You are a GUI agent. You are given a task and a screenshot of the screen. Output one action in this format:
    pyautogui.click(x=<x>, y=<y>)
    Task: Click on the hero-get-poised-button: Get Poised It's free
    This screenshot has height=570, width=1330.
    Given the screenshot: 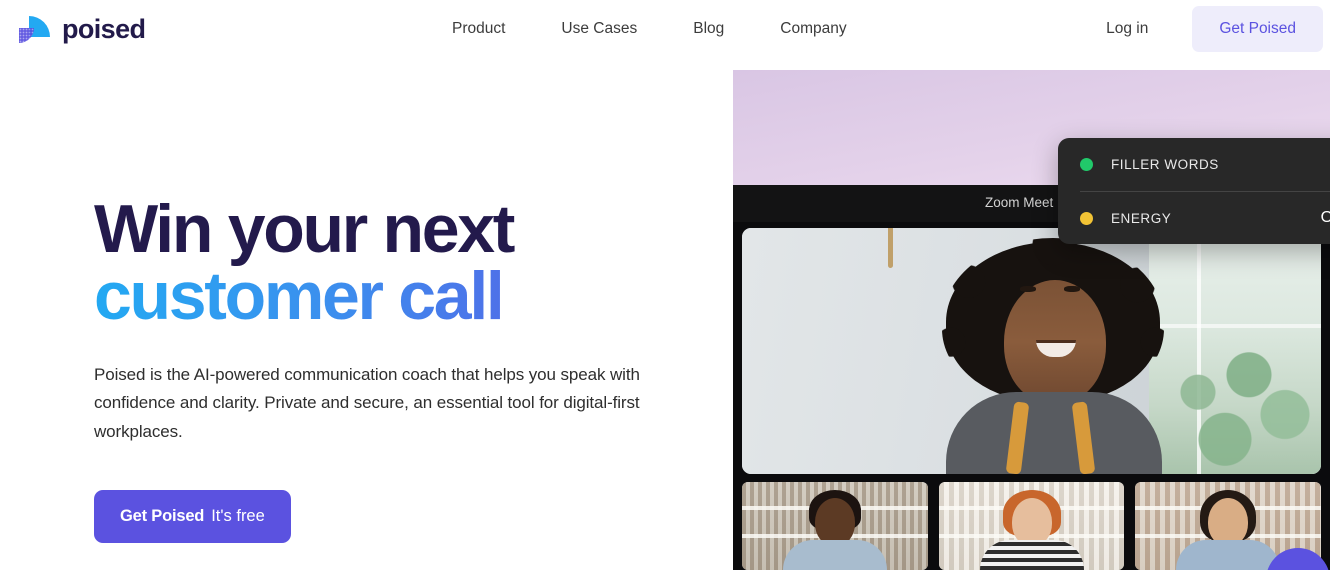 What is the action you would take?
    pyautogui.click(x=192, y=517)
    